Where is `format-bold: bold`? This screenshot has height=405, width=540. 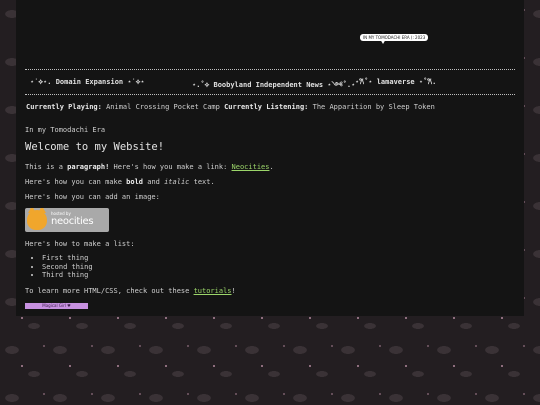
format-bold: bold is located at coordinates (135, 182).